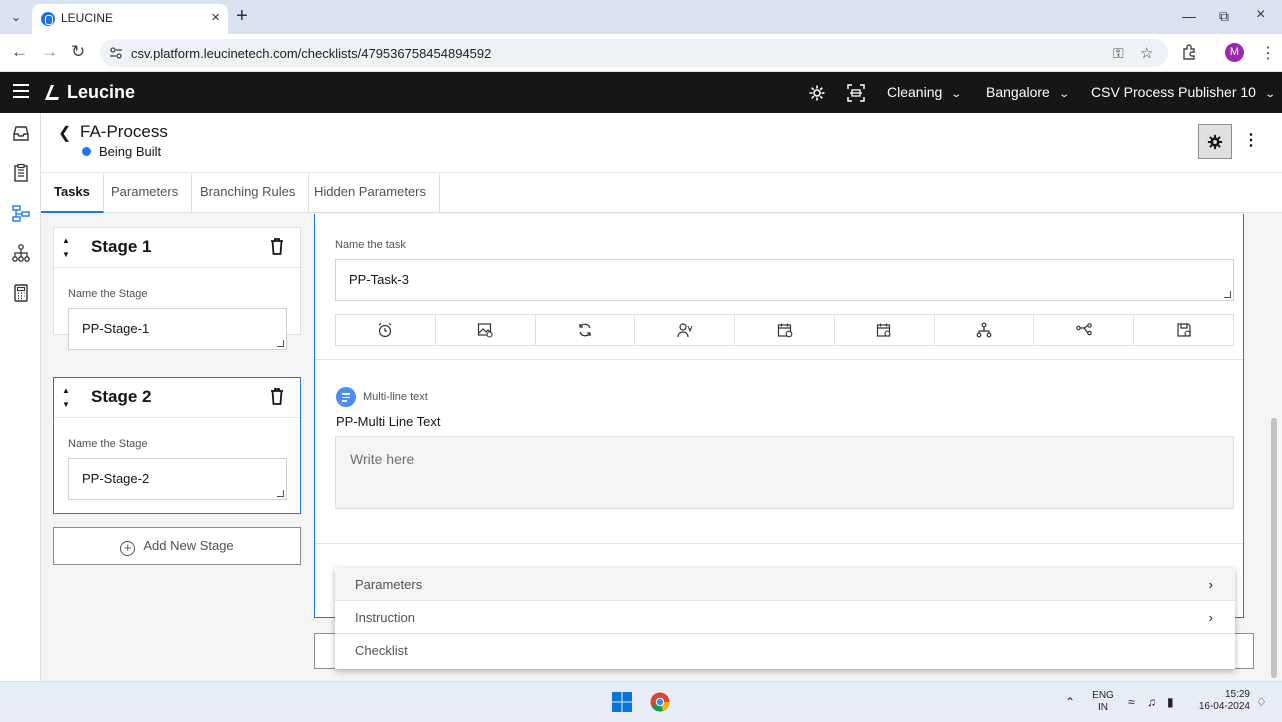  What do you see at coordinates (1183, 330) in the screenshot?
I see `save-template-button` at bounding box center [1183, 330].